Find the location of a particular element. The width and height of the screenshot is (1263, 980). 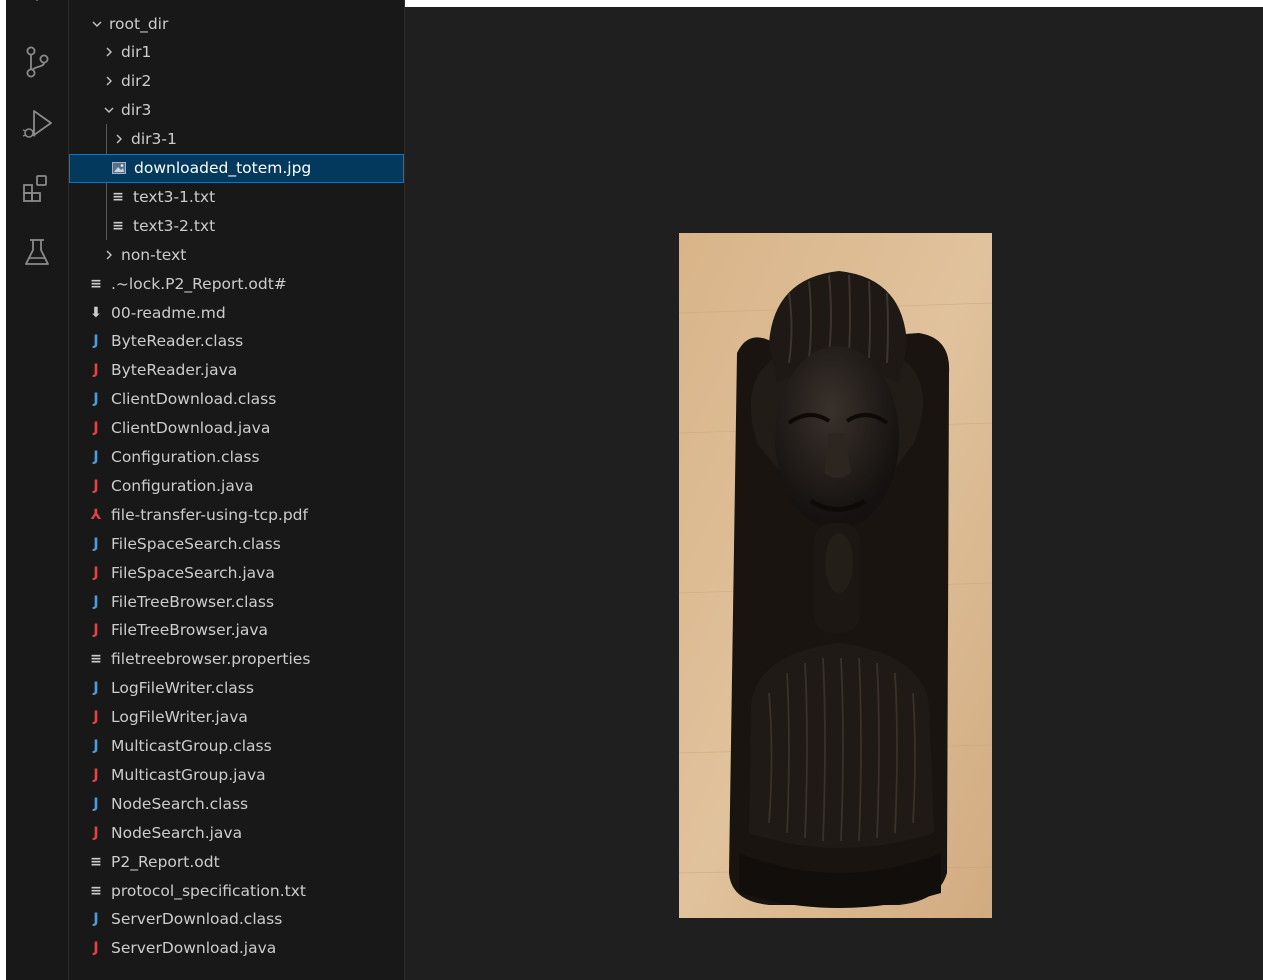

tree-item-label: ClientDownload.java is located at coordinates (191, 428).